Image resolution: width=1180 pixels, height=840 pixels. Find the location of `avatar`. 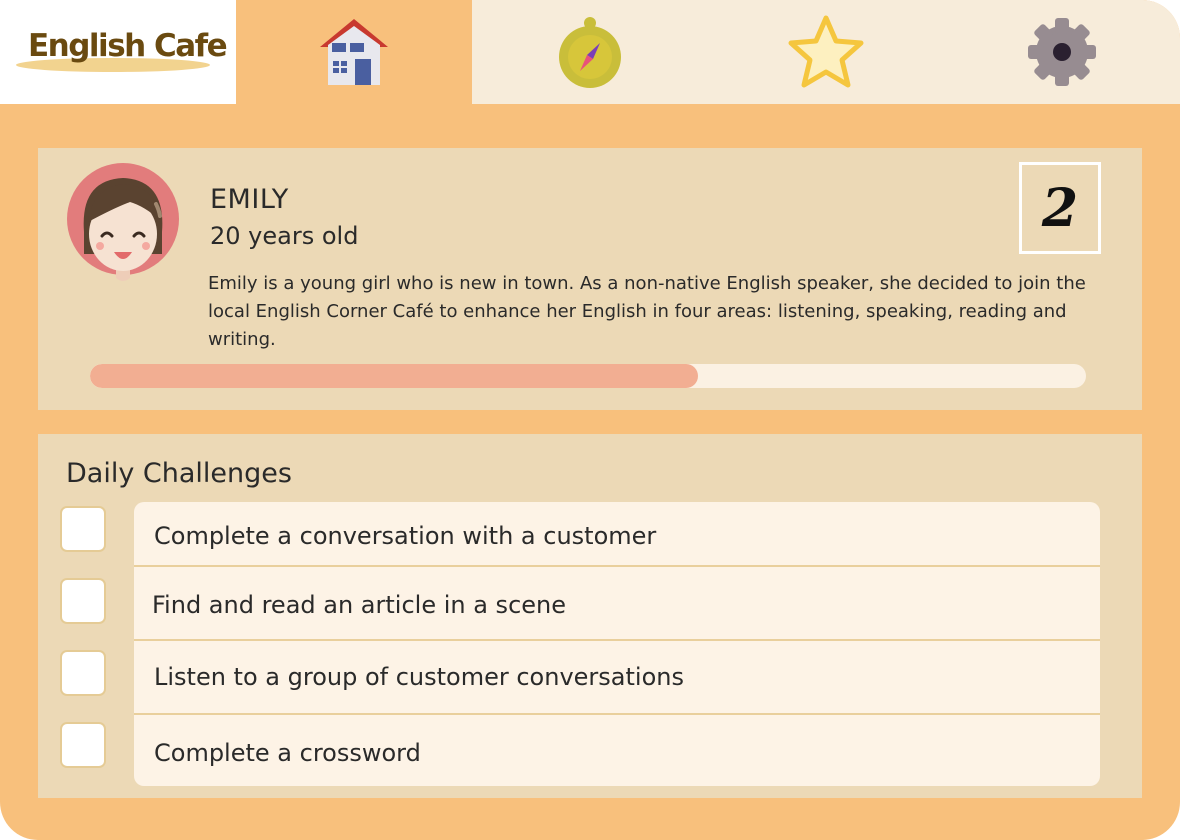

avatar is located at coordinates (123, 225).